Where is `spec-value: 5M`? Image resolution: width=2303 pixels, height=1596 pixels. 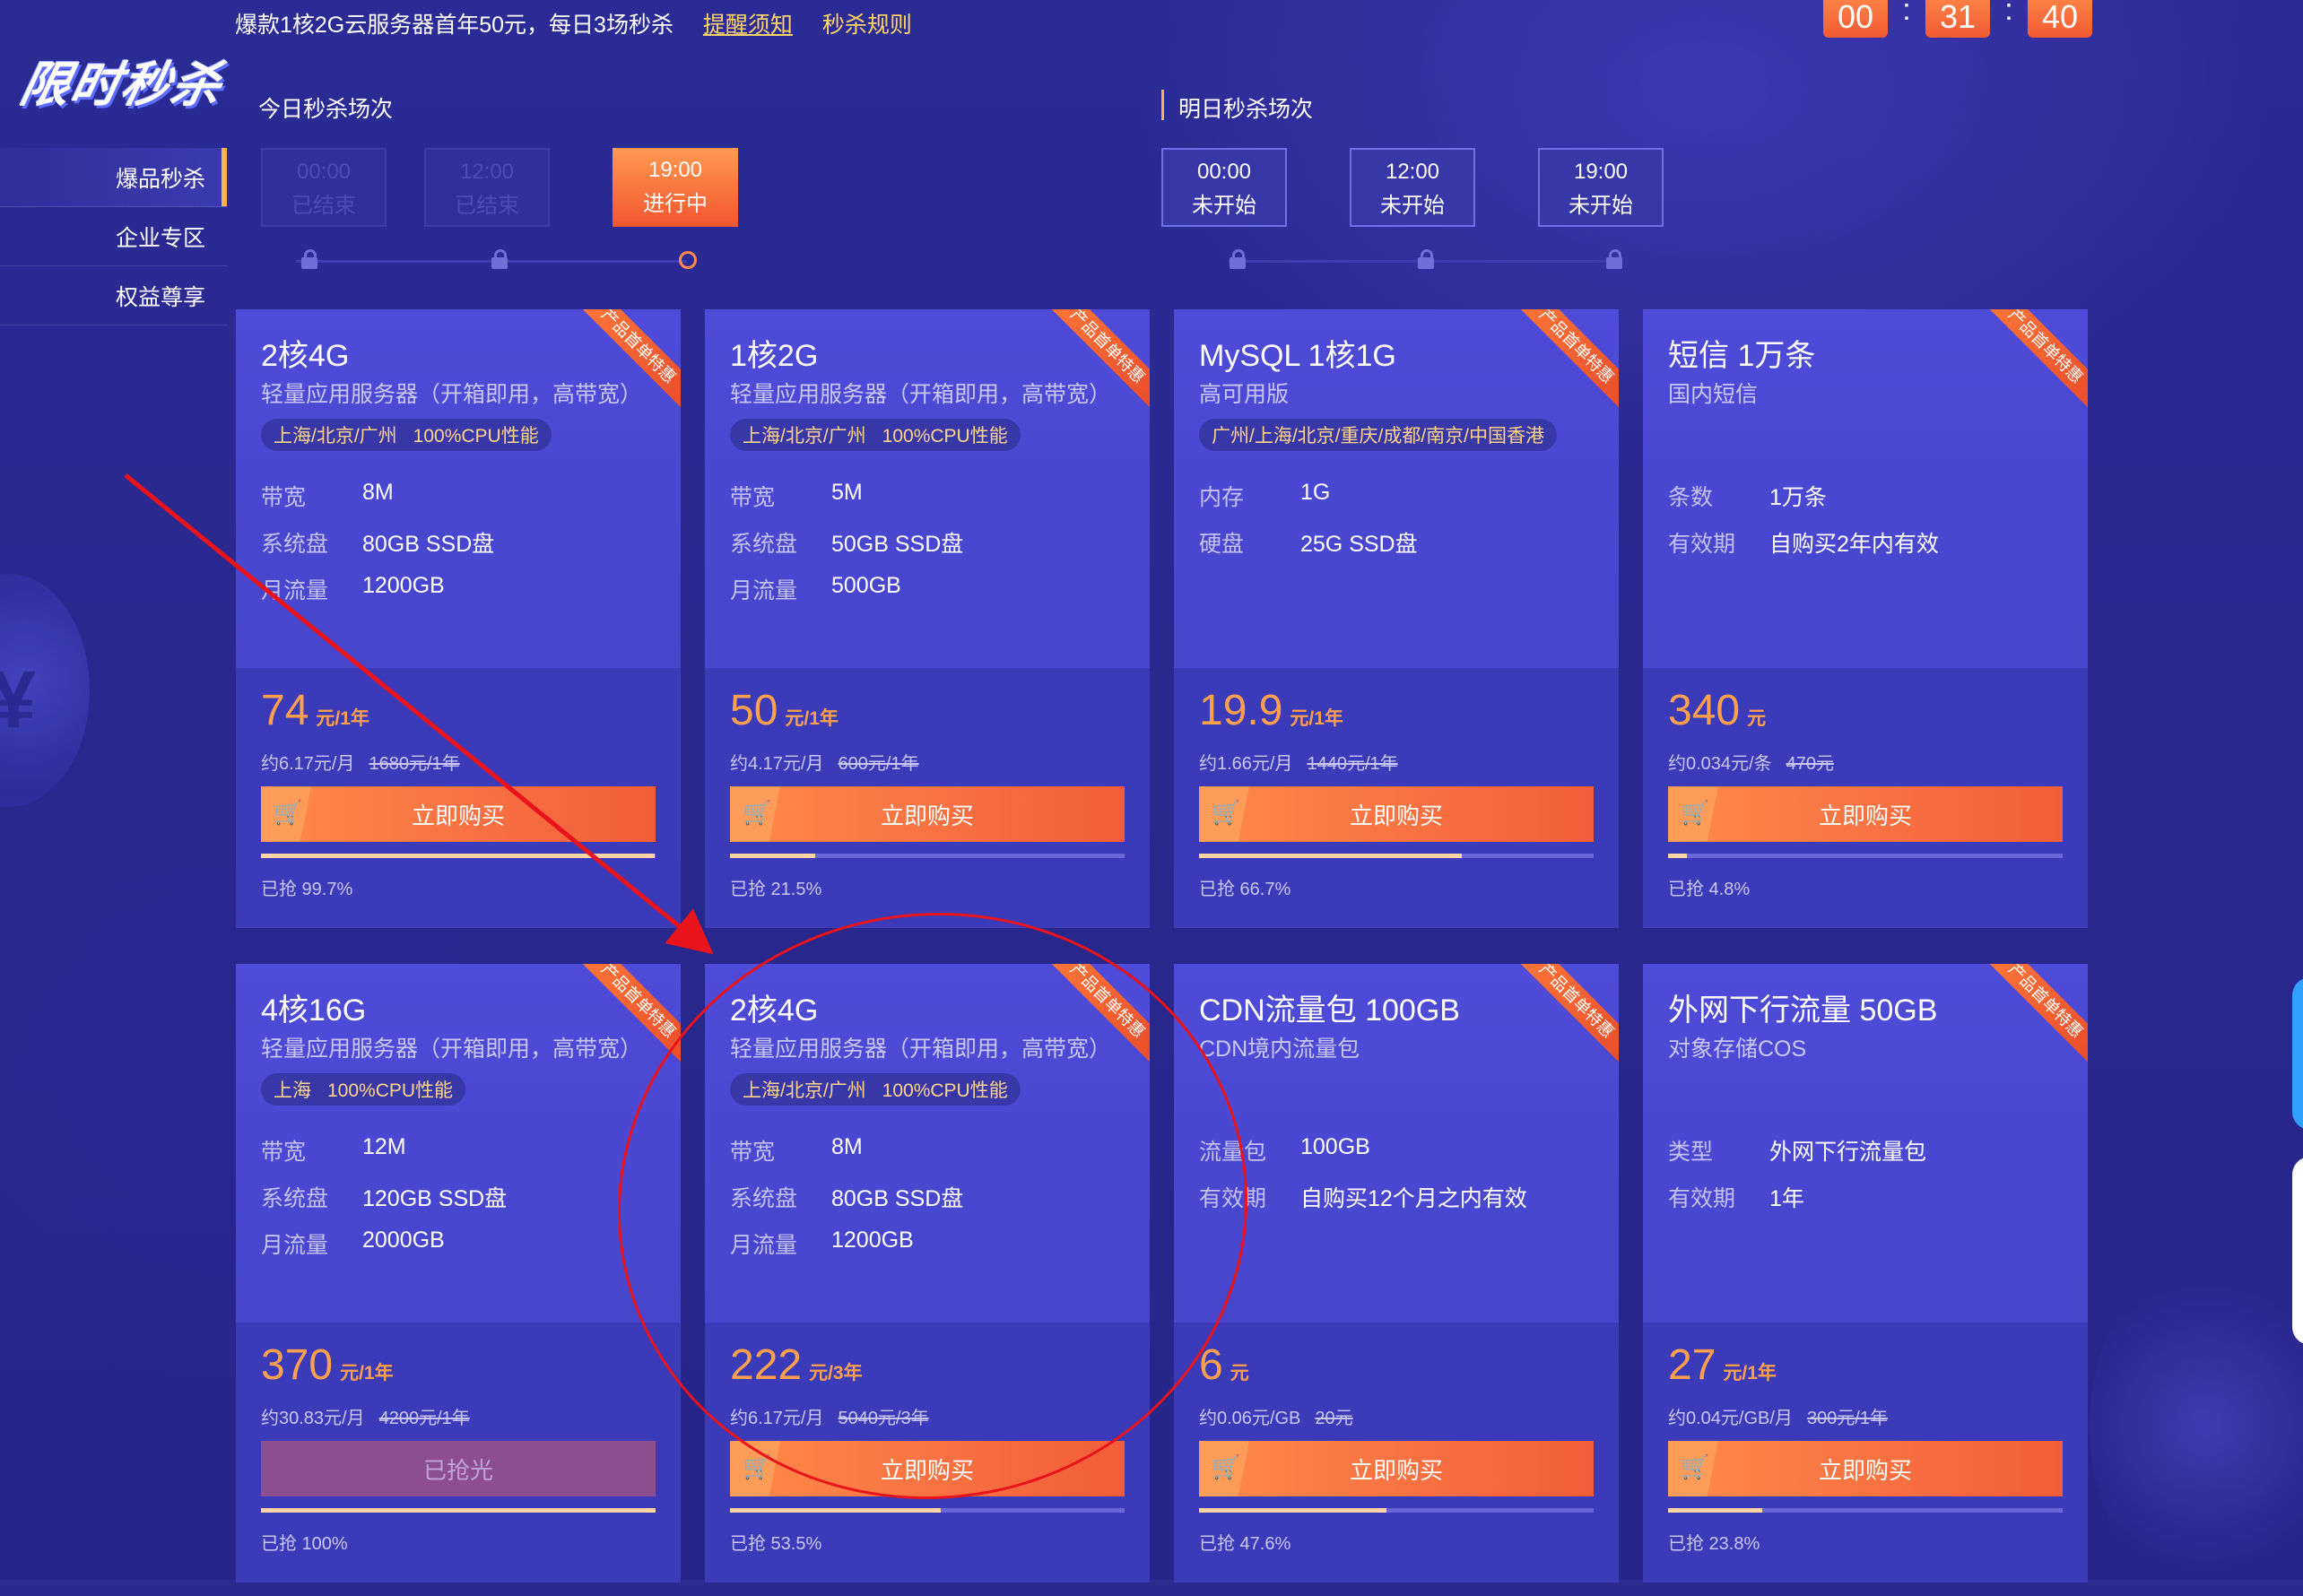 spec-value: 5M is located at coordinates (847, 492).